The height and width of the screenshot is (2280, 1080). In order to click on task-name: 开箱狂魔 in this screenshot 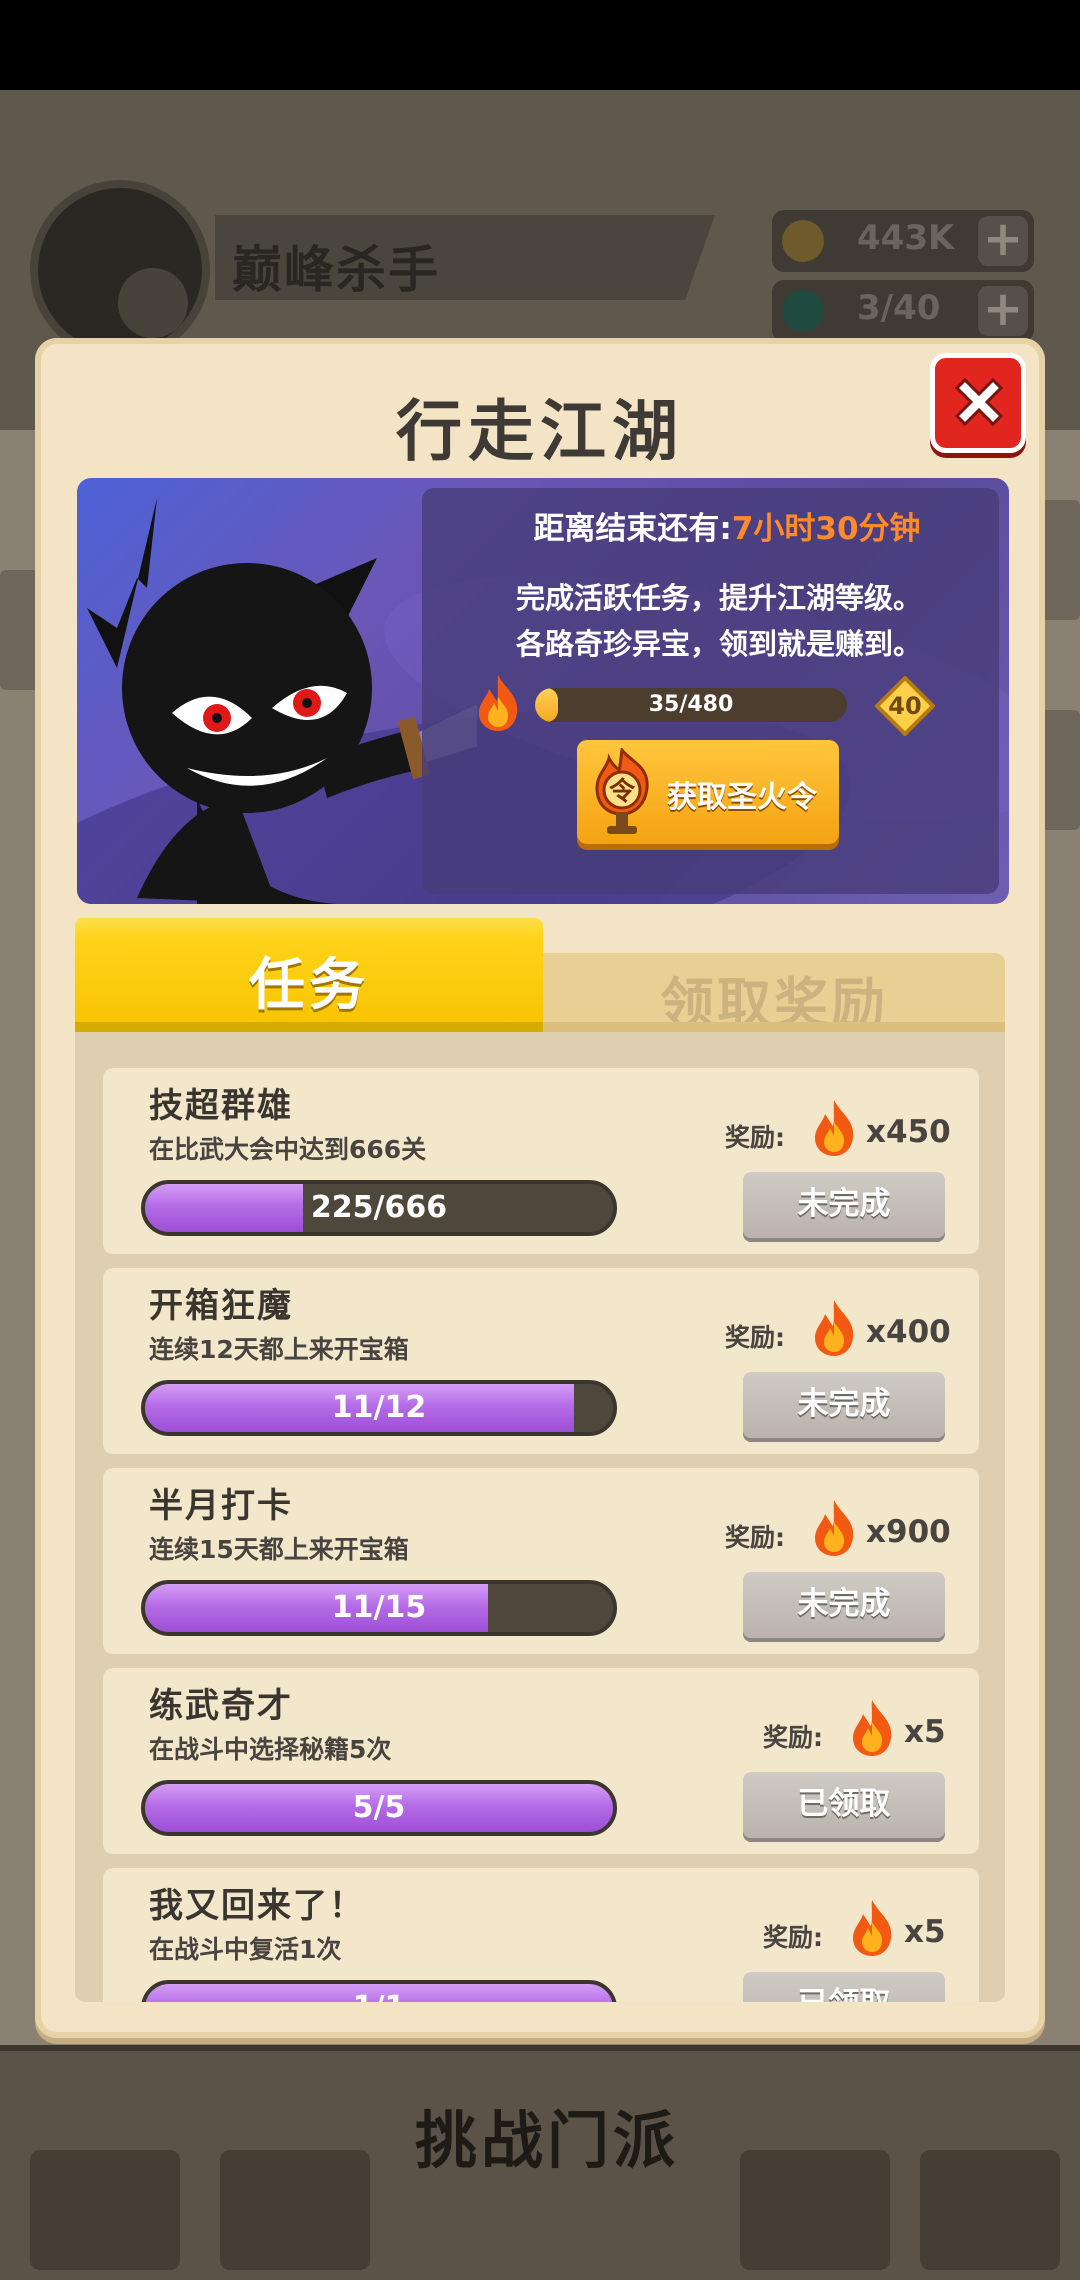, I will do `click(221, 1306)`.